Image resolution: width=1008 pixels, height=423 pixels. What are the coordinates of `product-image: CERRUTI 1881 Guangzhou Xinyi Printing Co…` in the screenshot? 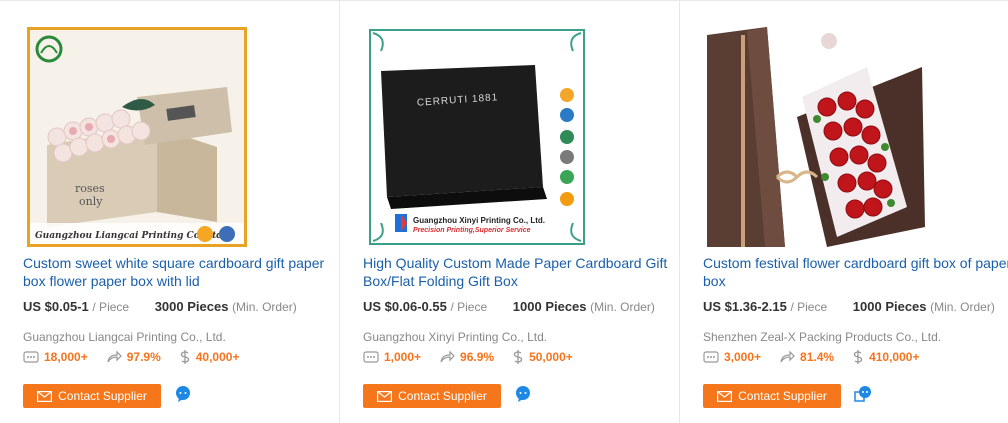 It's located at (477, 137).